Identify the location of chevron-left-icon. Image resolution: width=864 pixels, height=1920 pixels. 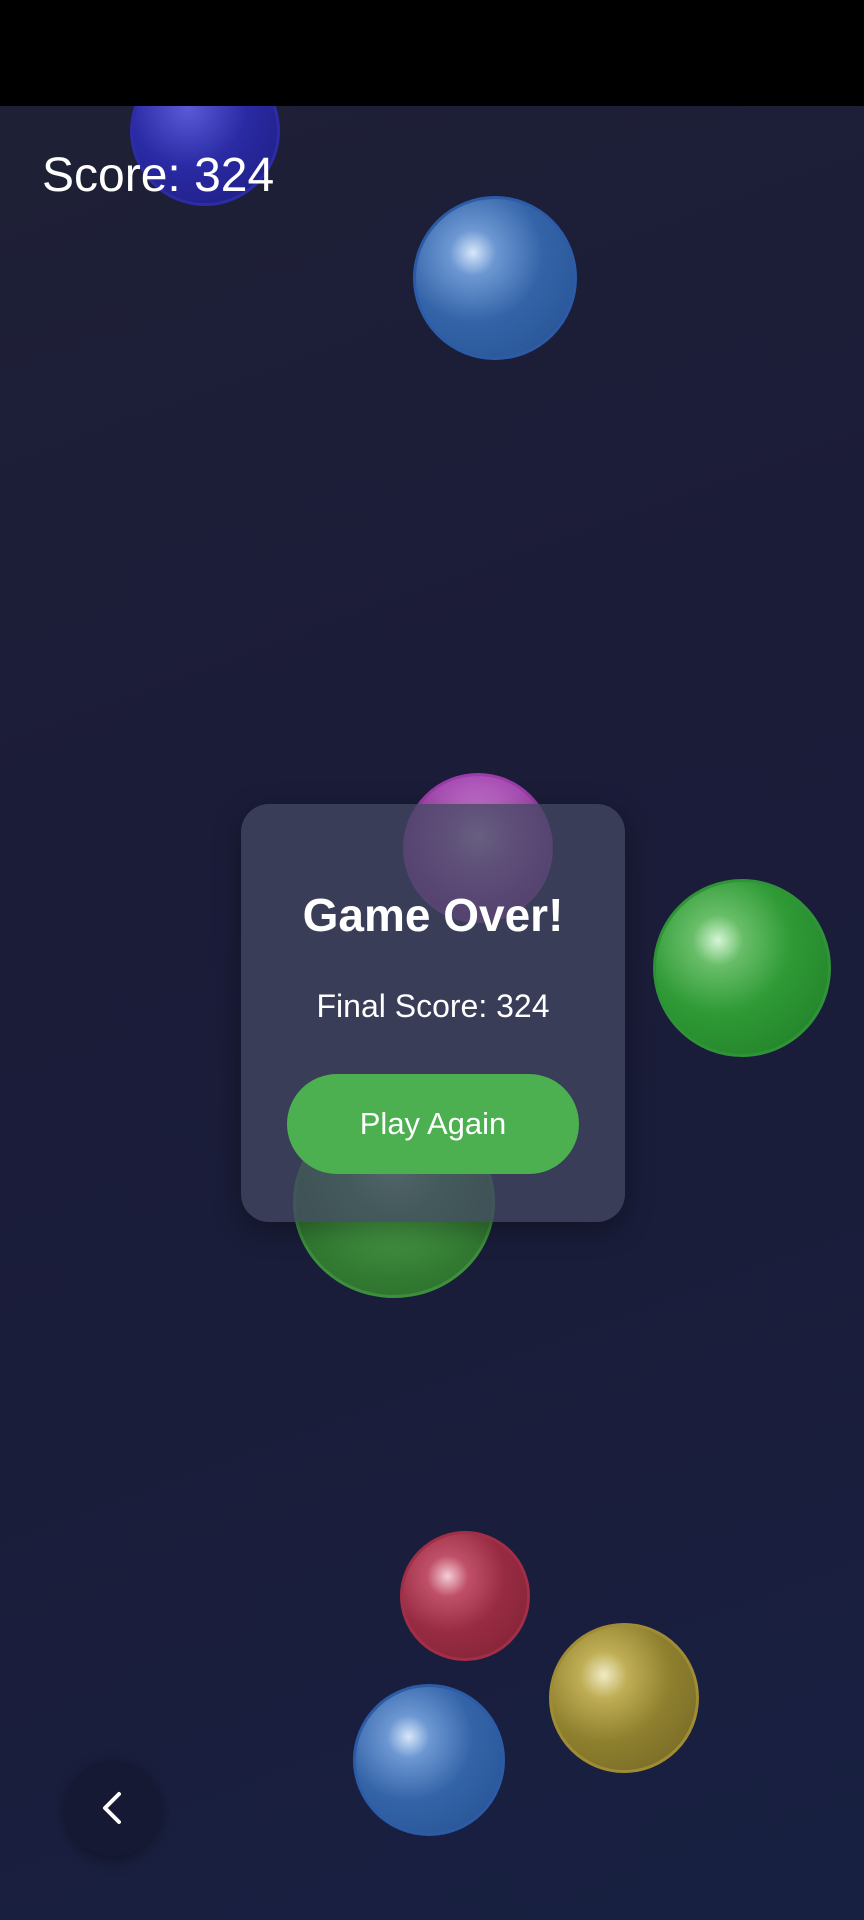
(112, 1808).